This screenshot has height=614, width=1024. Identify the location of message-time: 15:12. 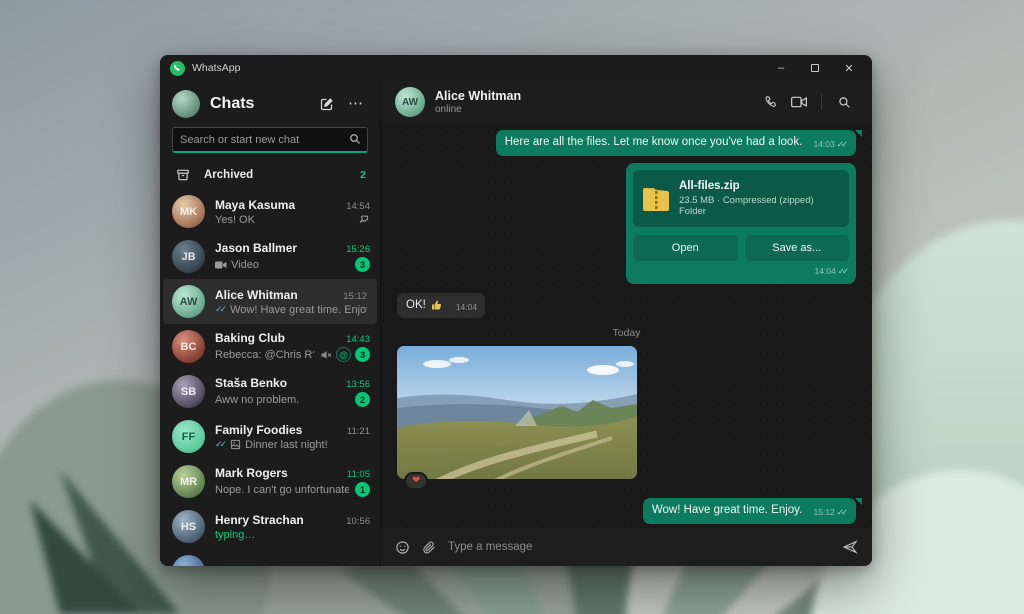
(824, 512).